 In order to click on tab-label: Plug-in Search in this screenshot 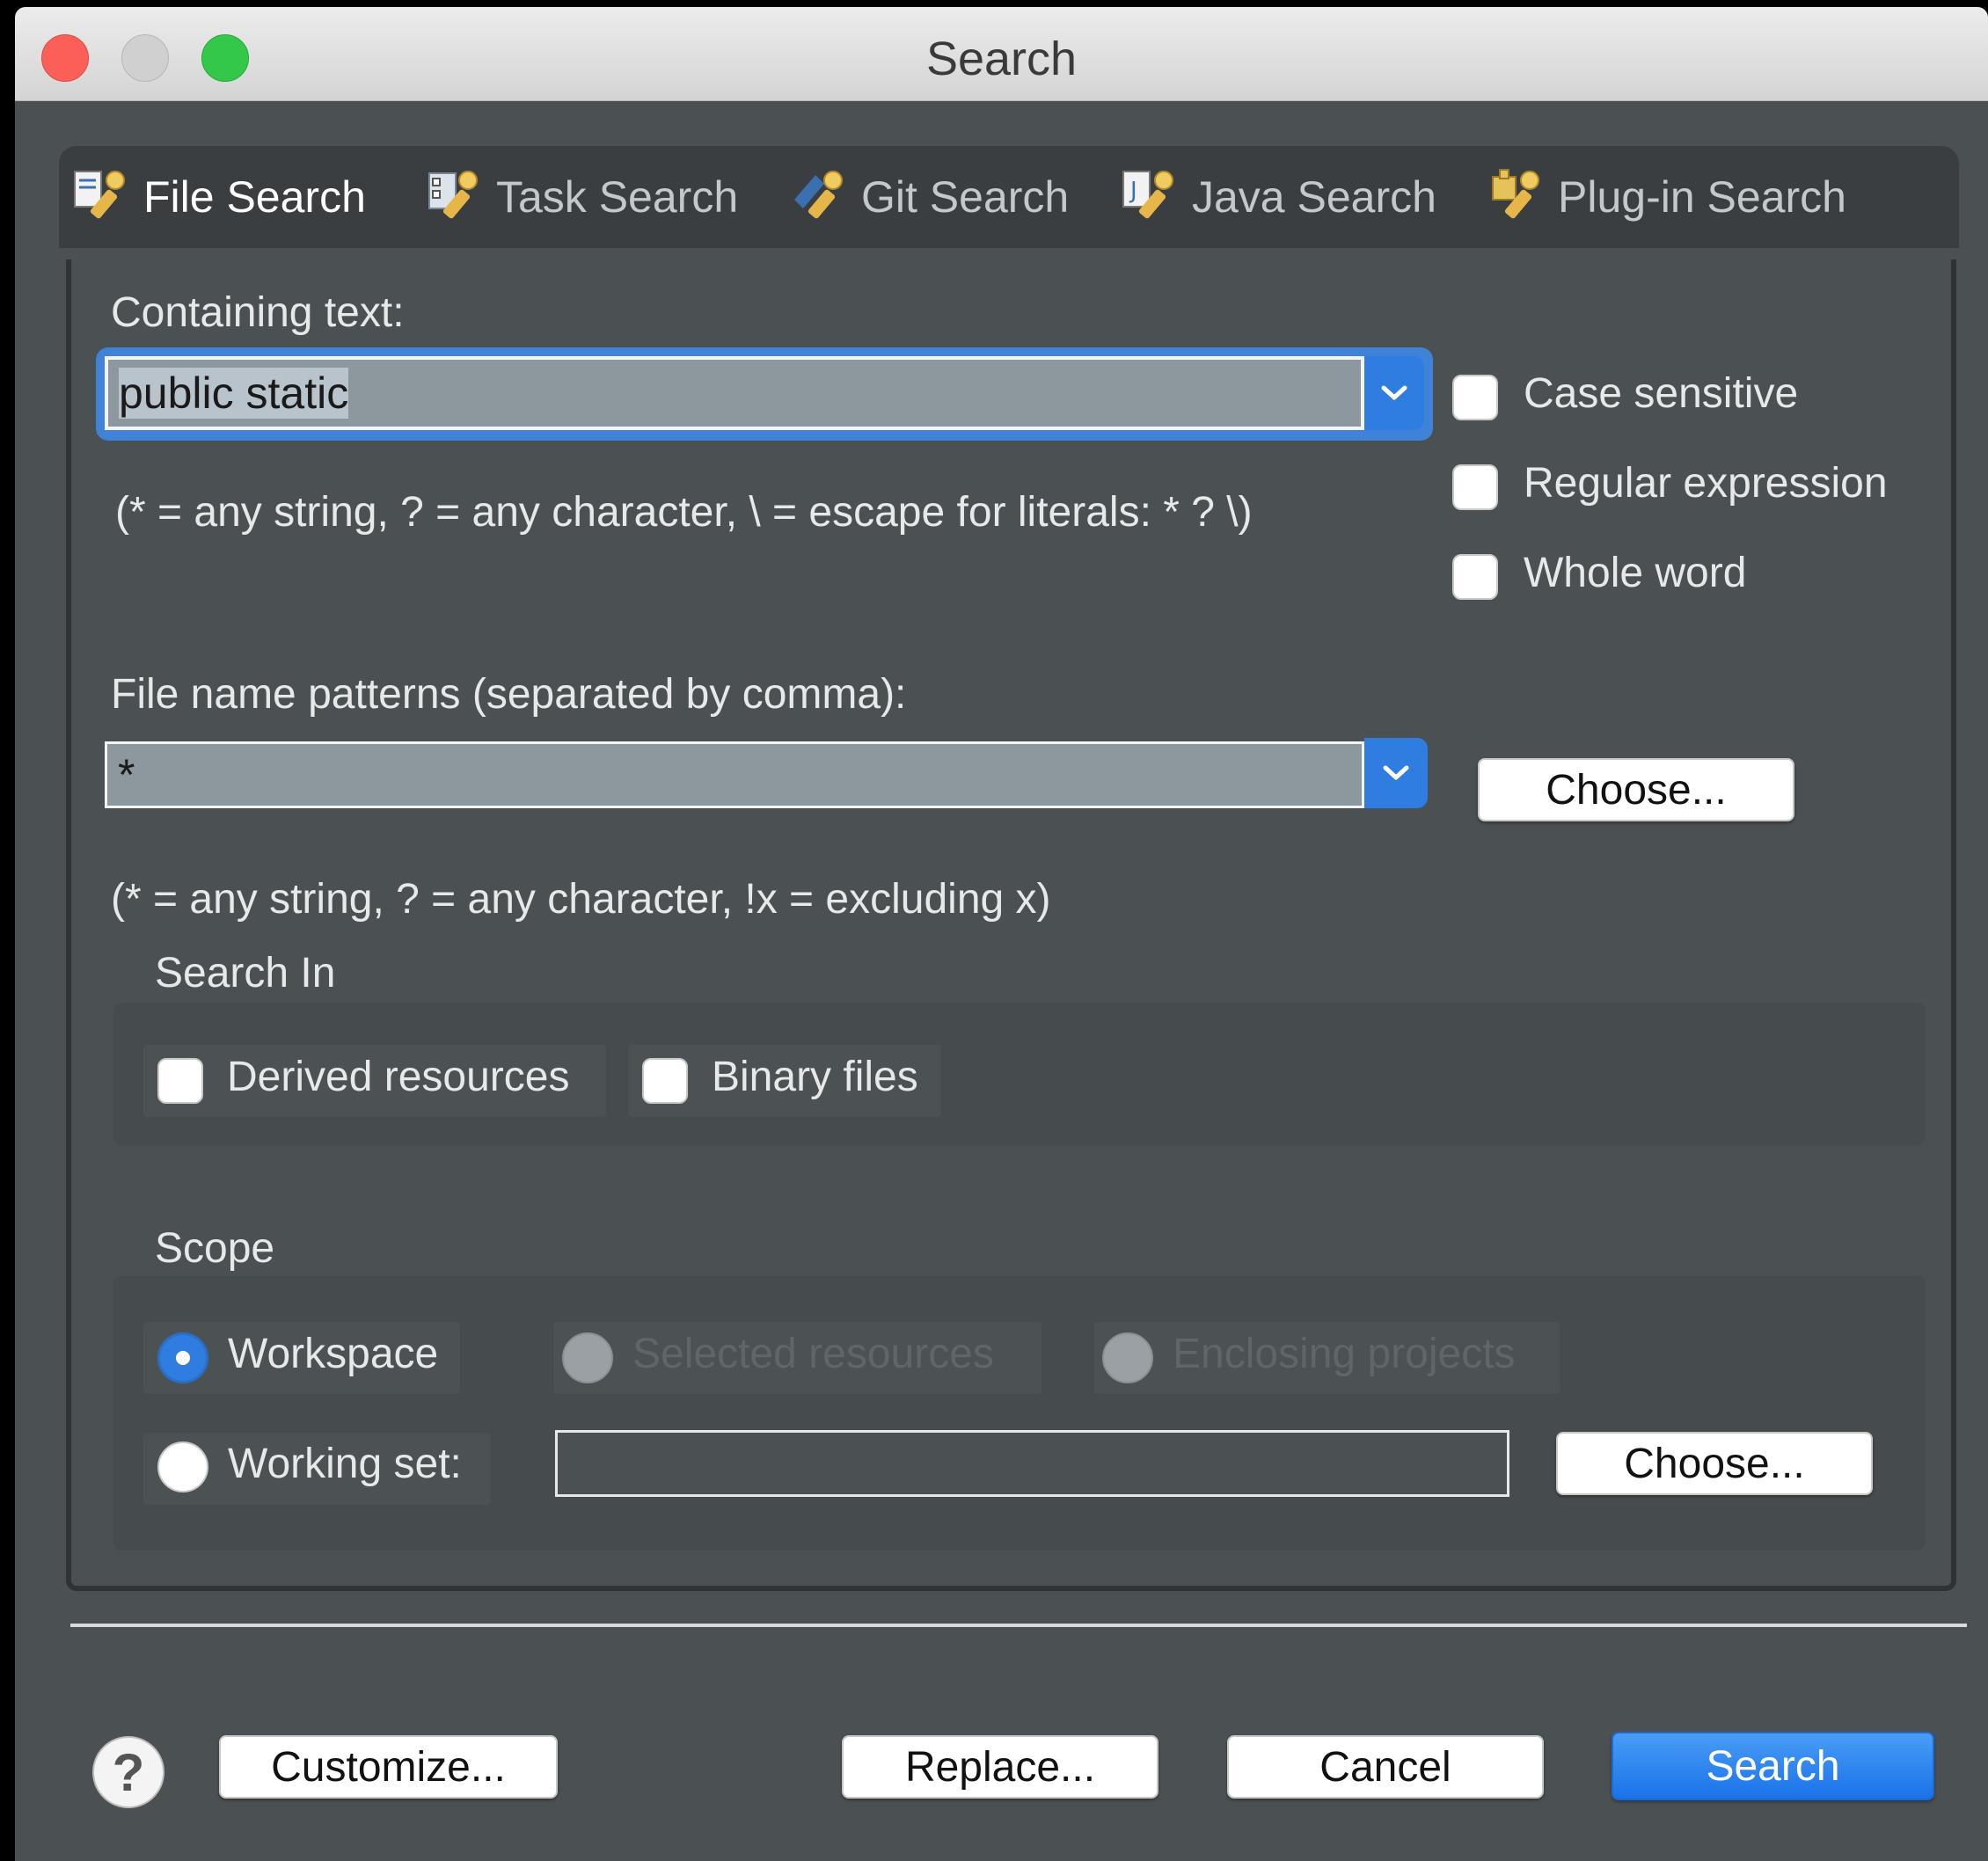, I will do `click(1702, 197)`.